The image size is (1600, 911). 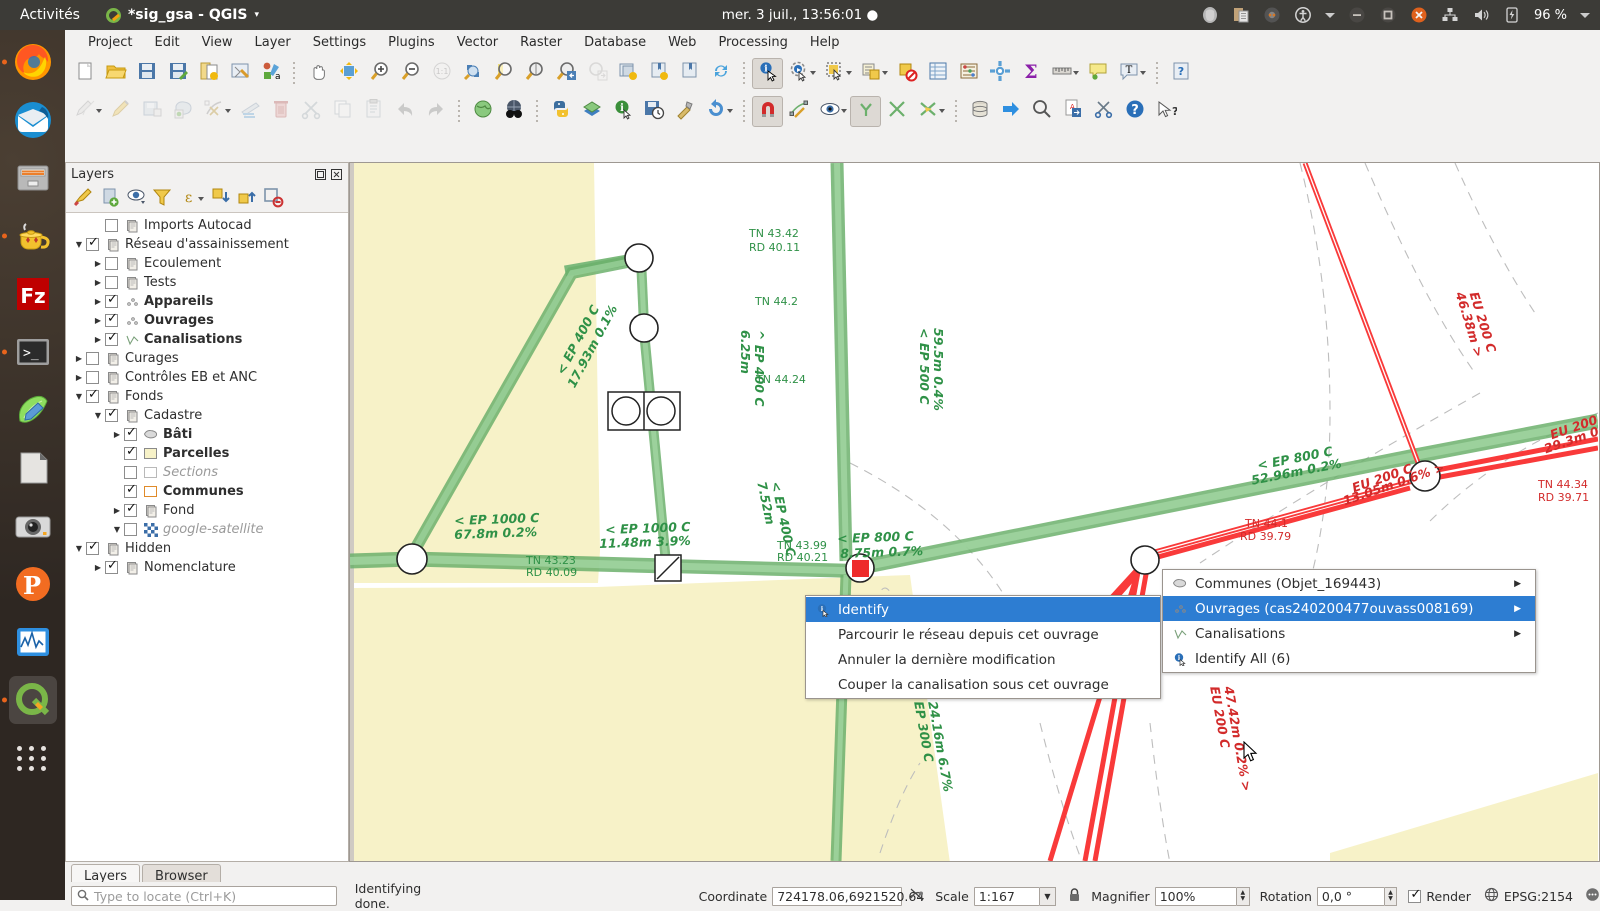 What do you see at coordinates (208, 73) in the screenshot?
I see `new-print-layout-button` at bounding box center [208, 73].